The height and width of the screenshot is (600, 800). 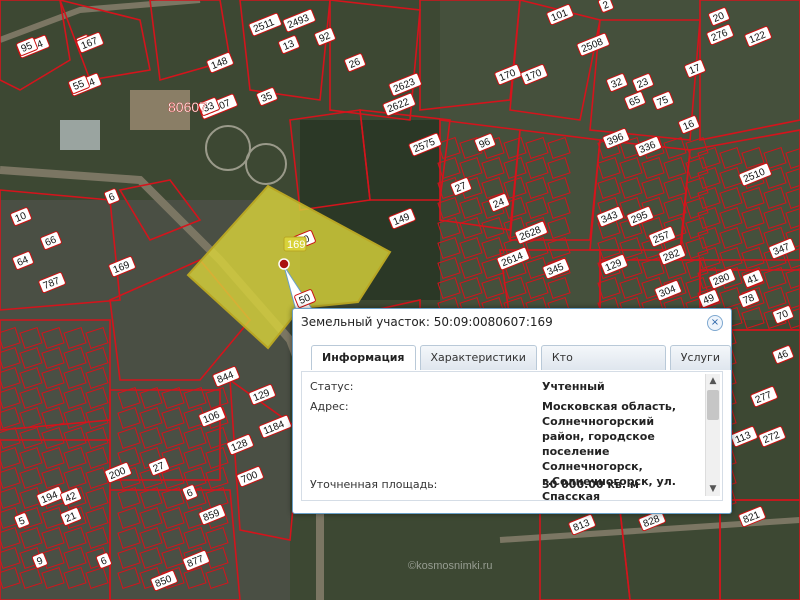 I want to click on tab-information: Информация, so click(x=363, y=357).